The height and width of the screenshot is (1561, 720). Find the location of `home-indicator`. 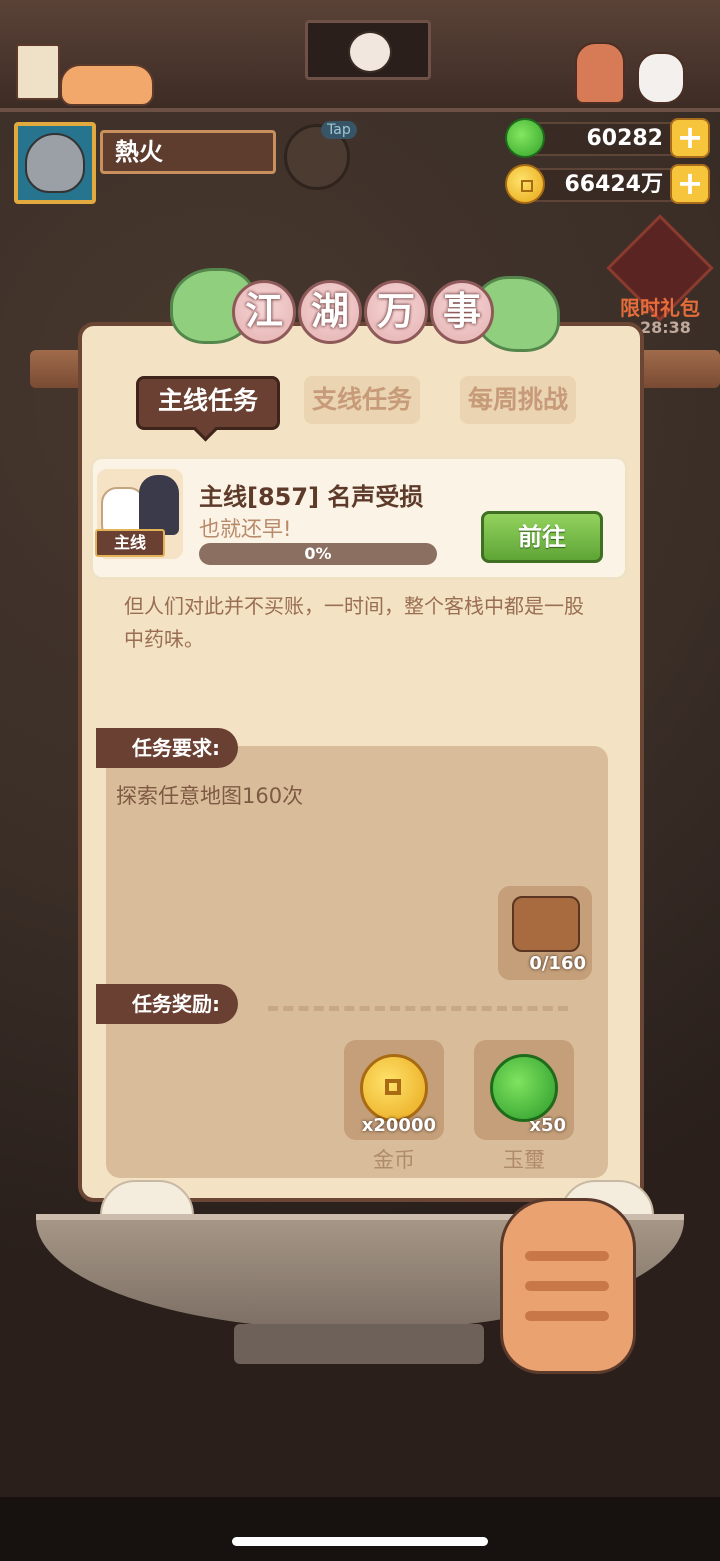

home-indicator is located at coordinates (360, 1541).